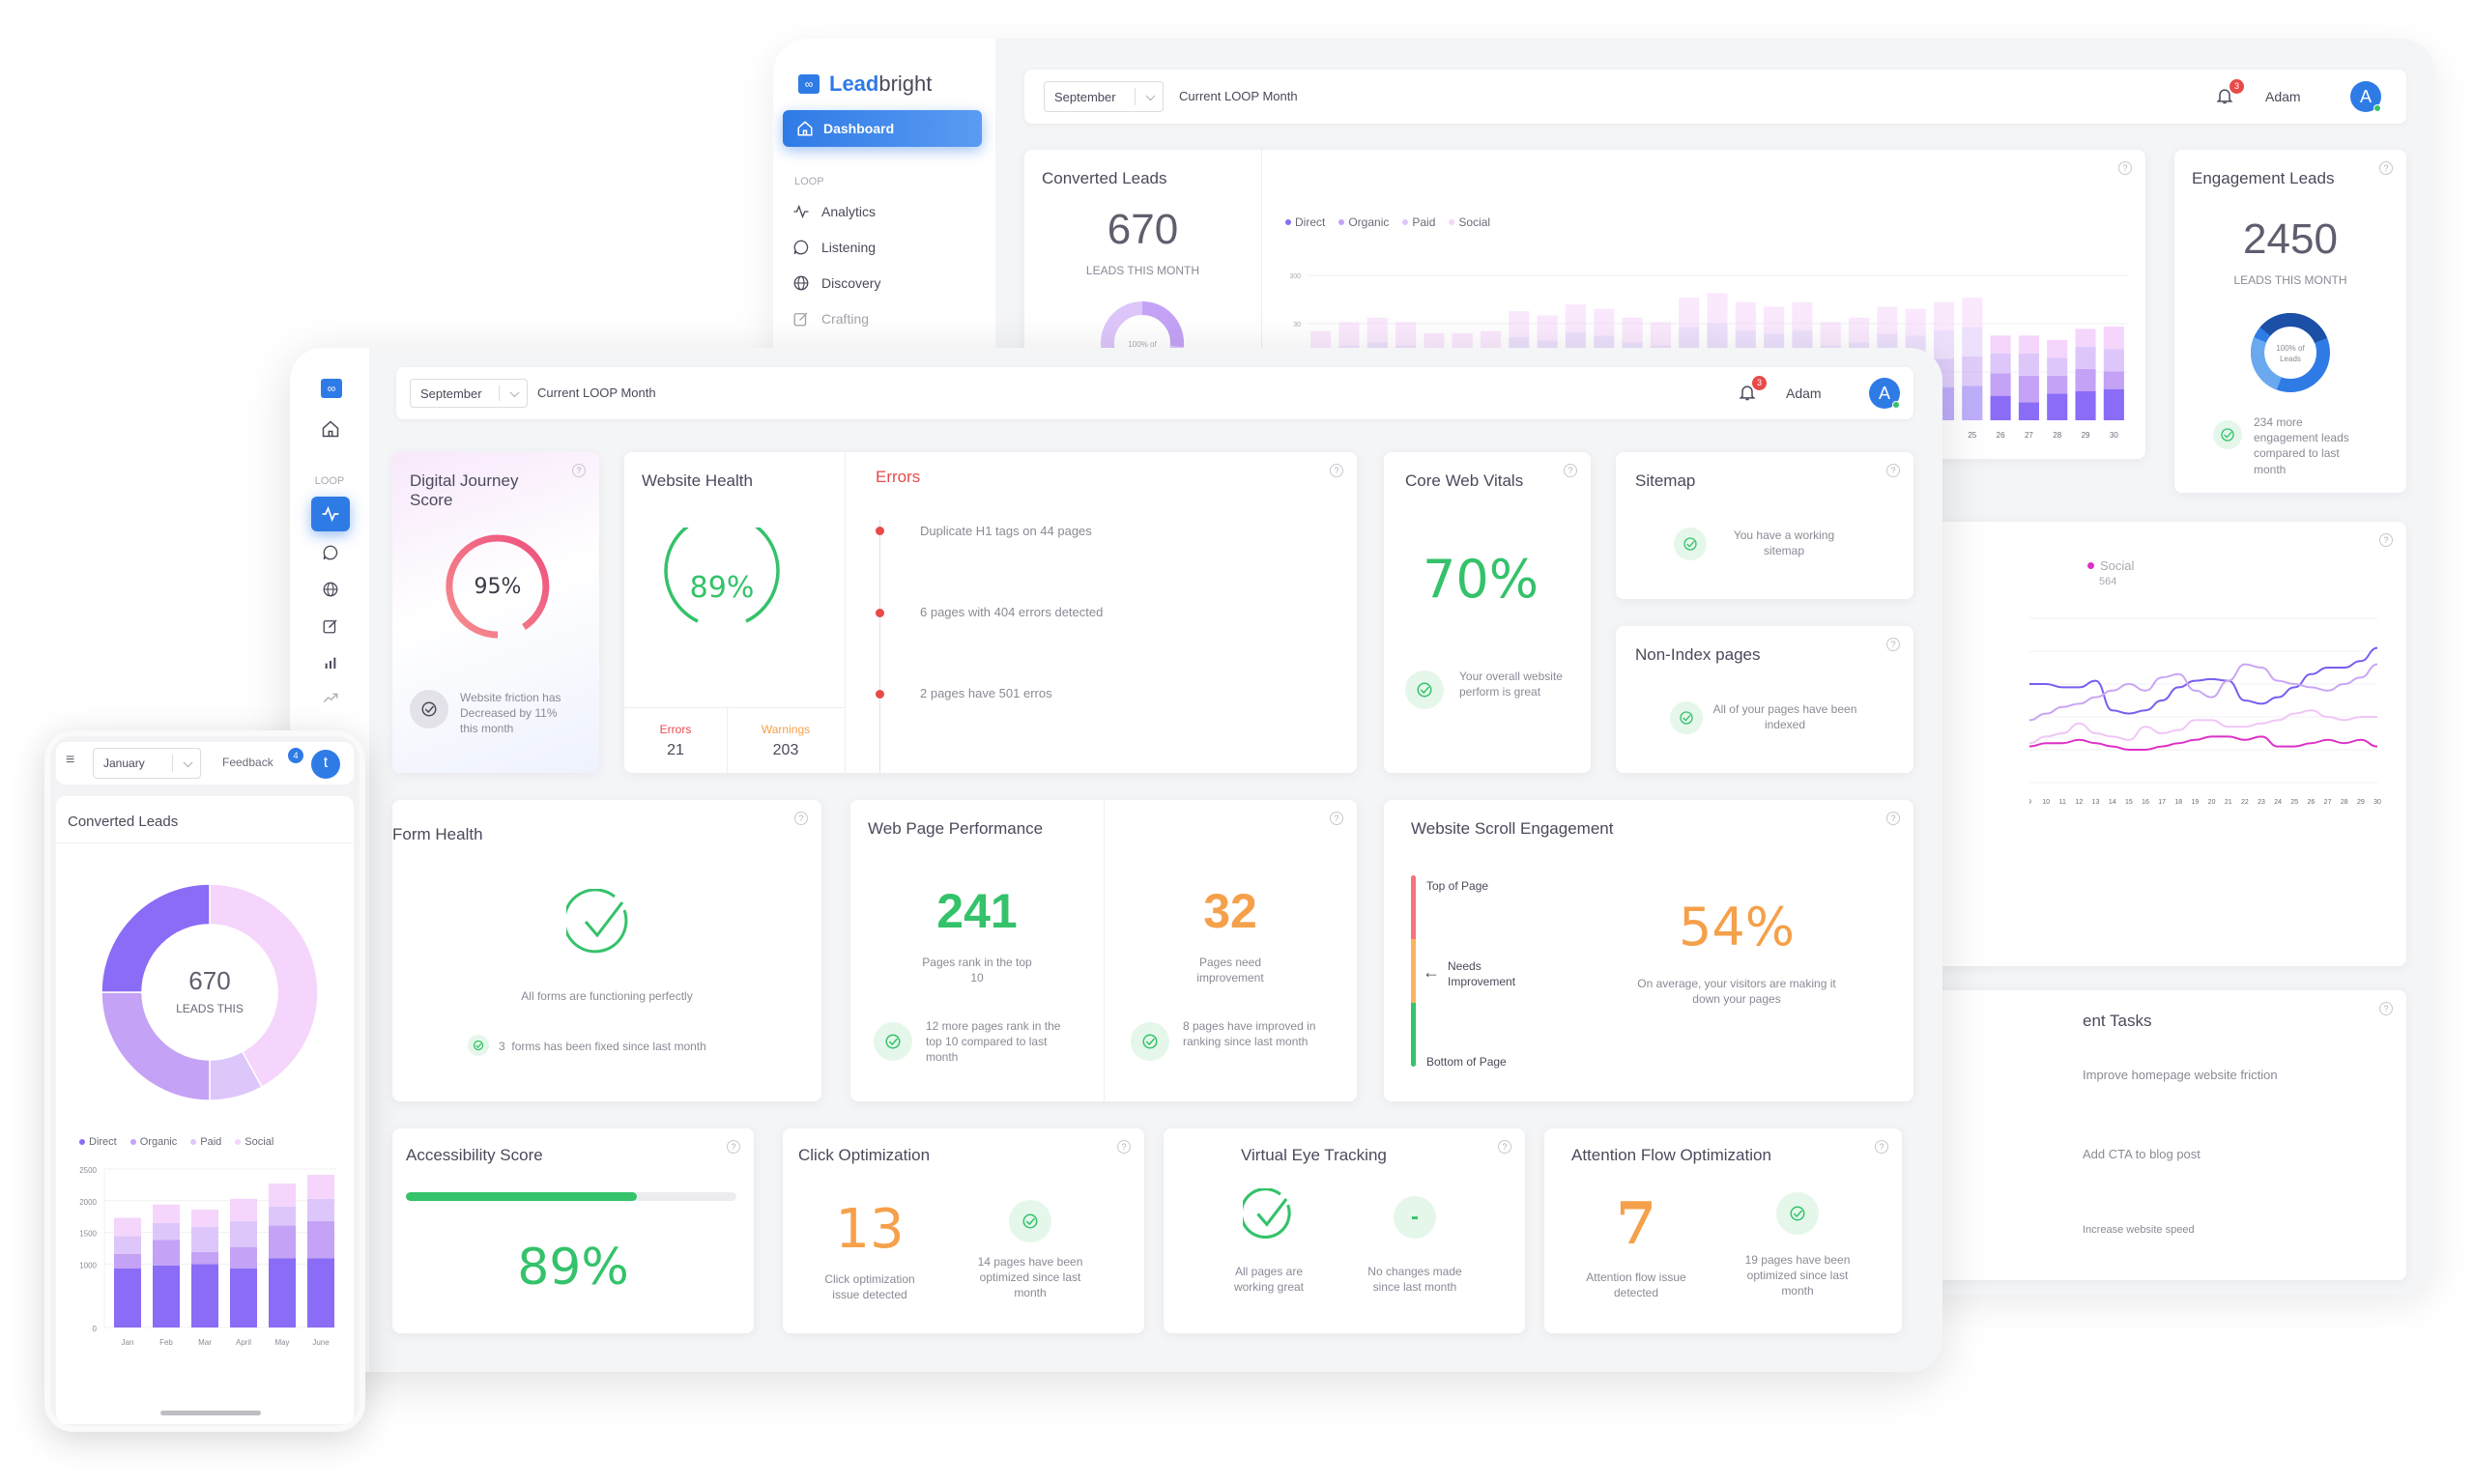 This screenshot has height=1484, width=2474. Describe the element at coordinates (1452, 222) in the screenshot. I see `legend-dot` at that location.